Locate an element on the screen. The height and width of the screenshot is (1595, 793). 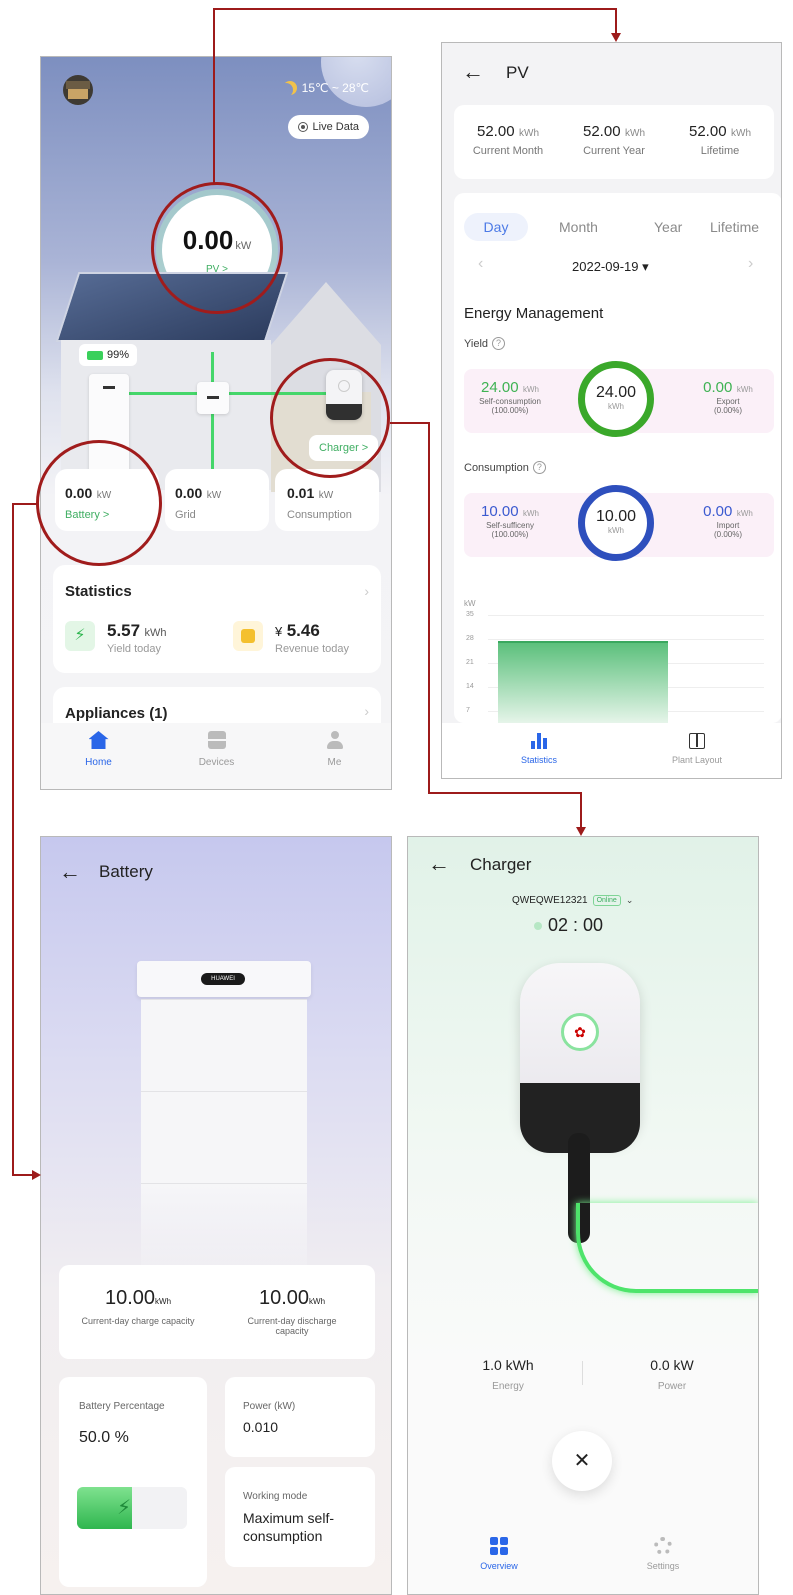
nav-home: Home is located at coordinates (98, 749).